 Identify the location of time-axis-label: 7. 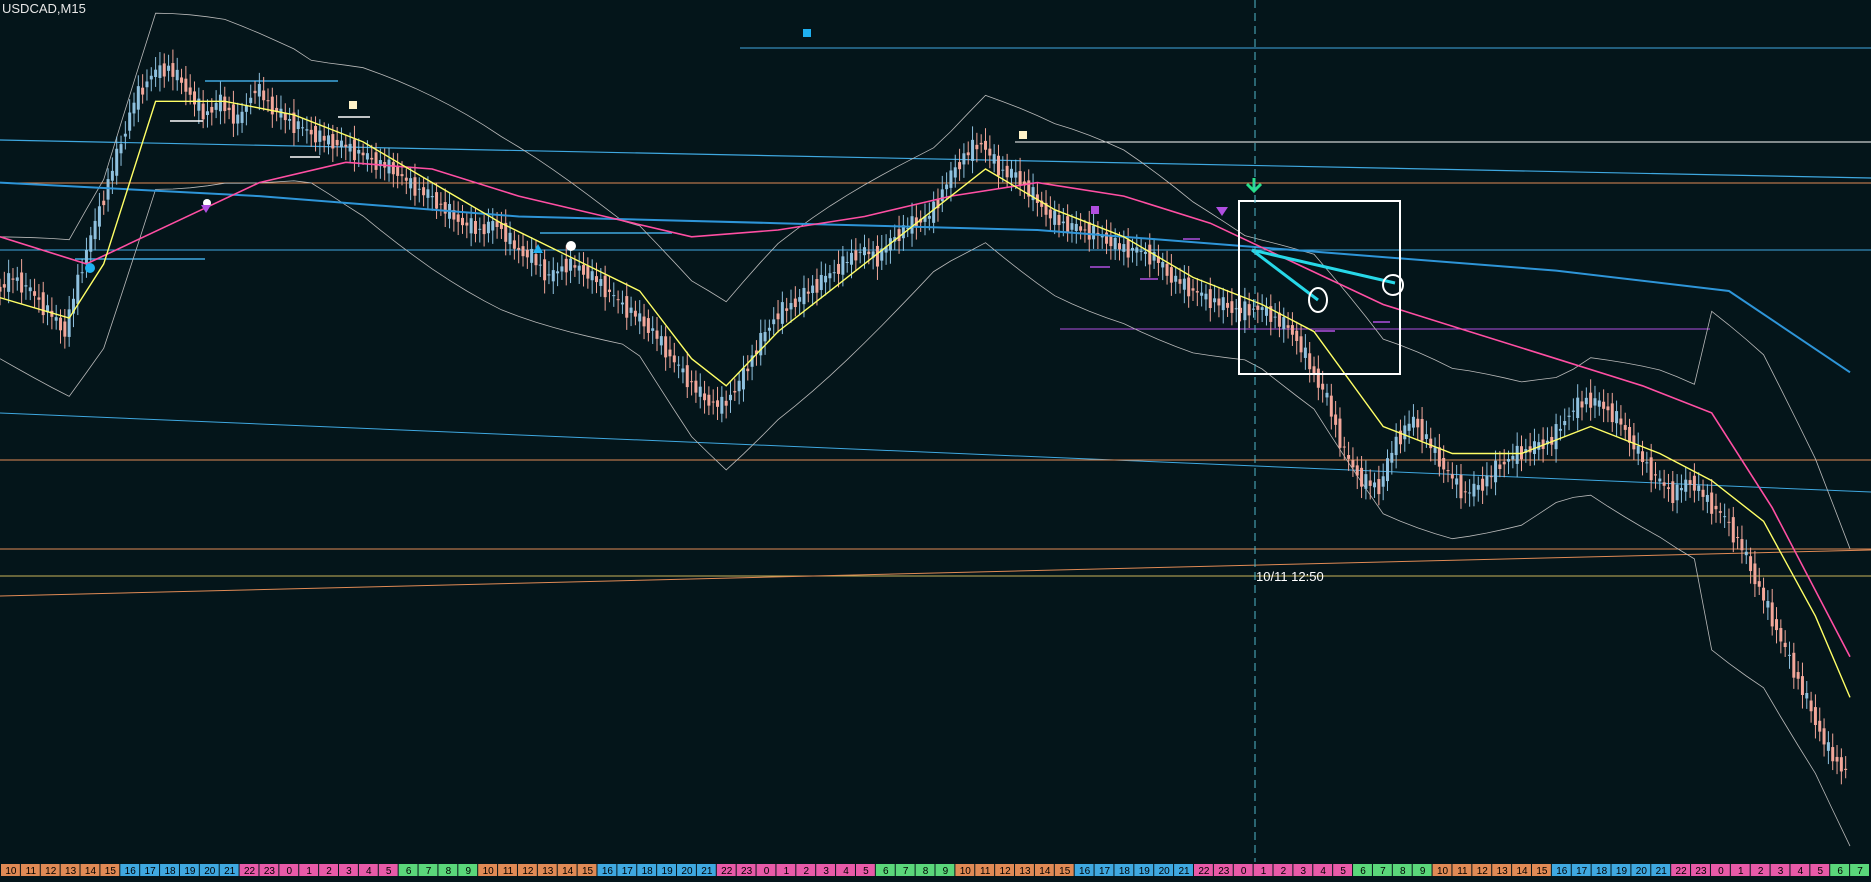
(1860, 871).